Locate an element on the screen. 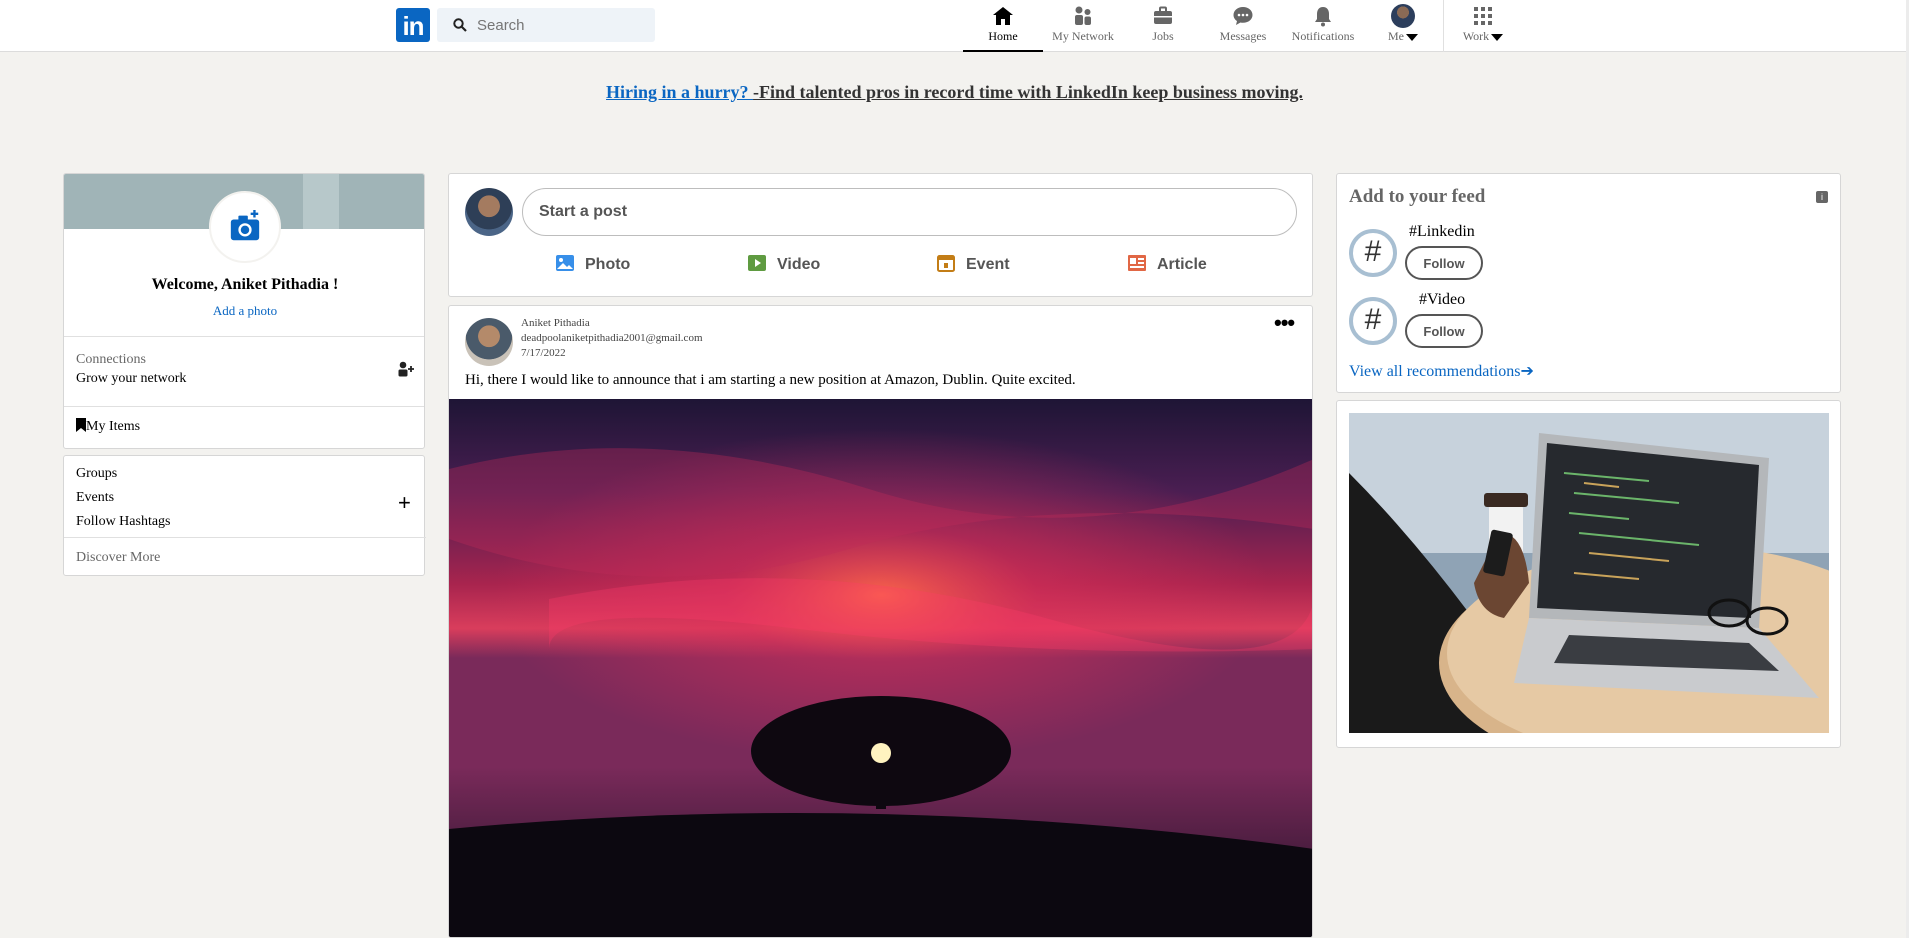  calendar-icon is located at coordinates (946, 263).